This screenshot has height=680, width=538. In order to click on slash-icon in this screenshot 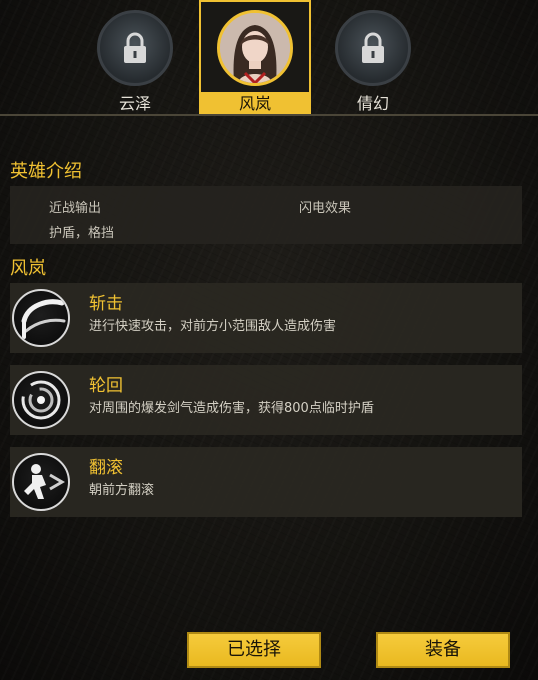, I will do `click(41, 318)`.